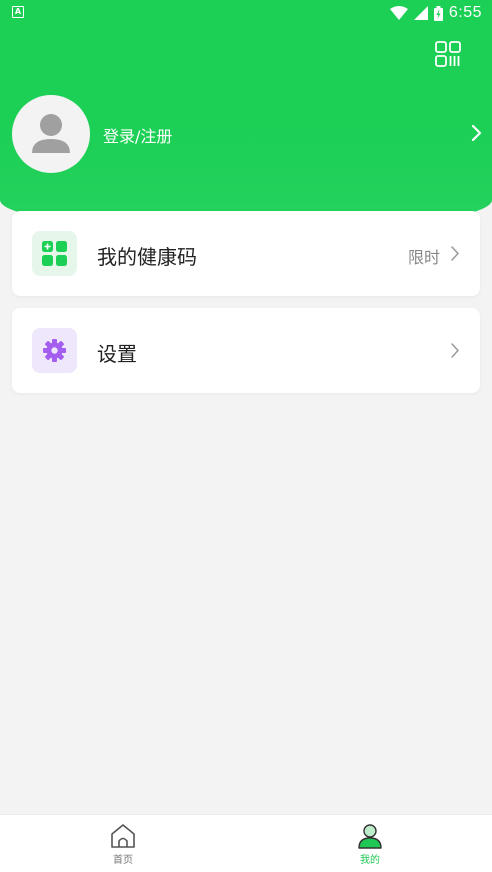 The height and width of the screenshot is (872, 492). I want to click on home-icon, so click(123, 836).